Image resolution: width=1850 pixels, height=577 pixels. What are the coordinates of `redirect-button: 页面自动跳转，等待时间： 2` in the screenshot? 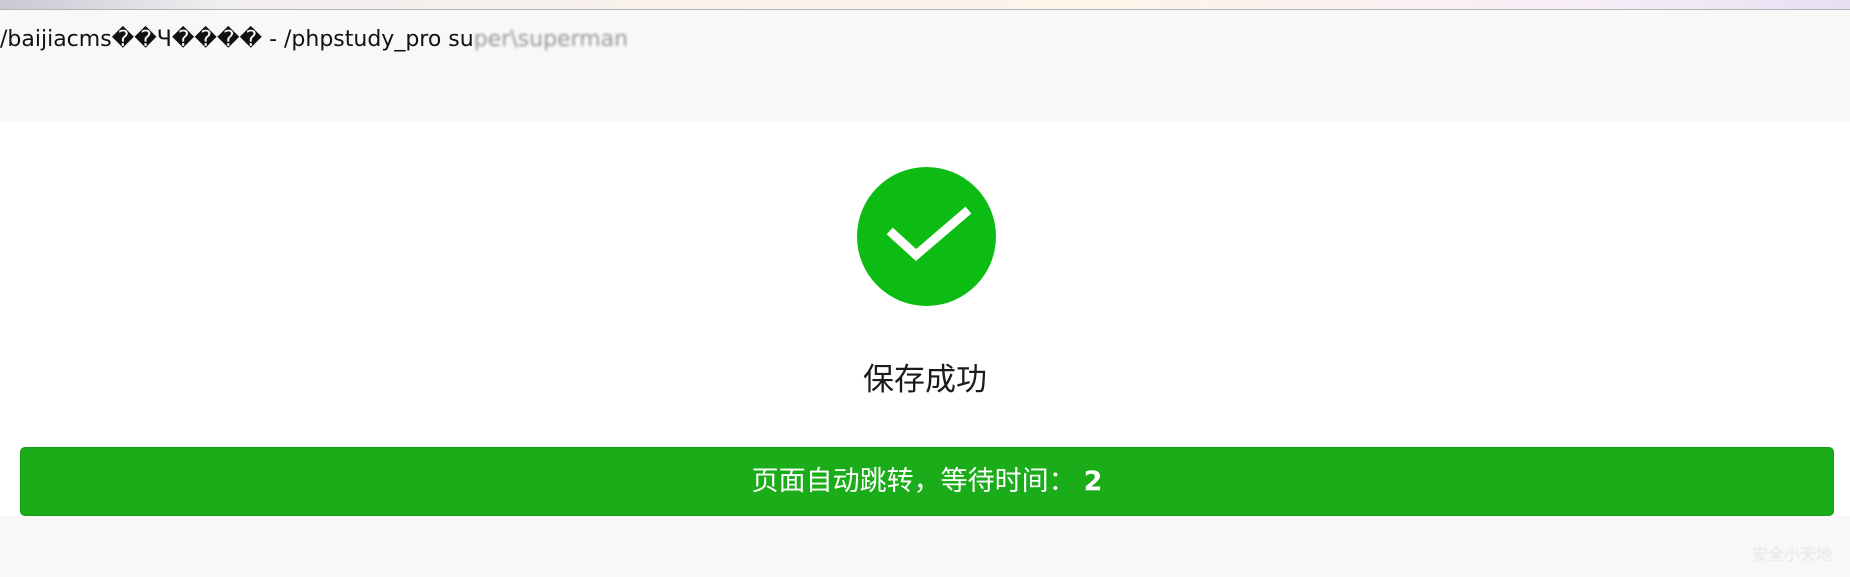 It's located at (927, 481).